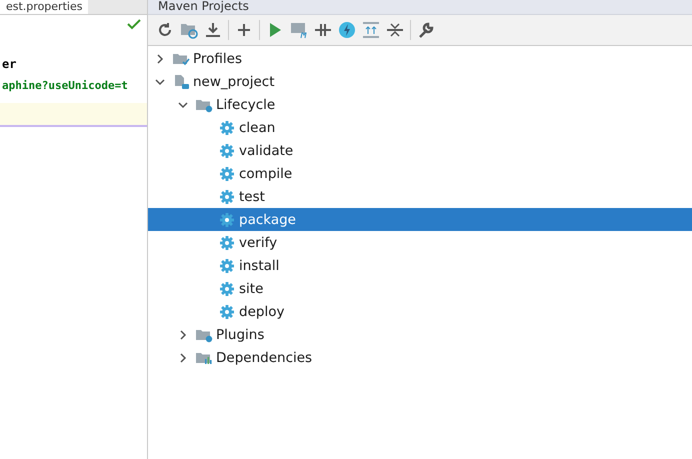 Image resolution: width=692 pixels, height=459 pixels. I want to click on tree-item: deploy, so click(420, 311).